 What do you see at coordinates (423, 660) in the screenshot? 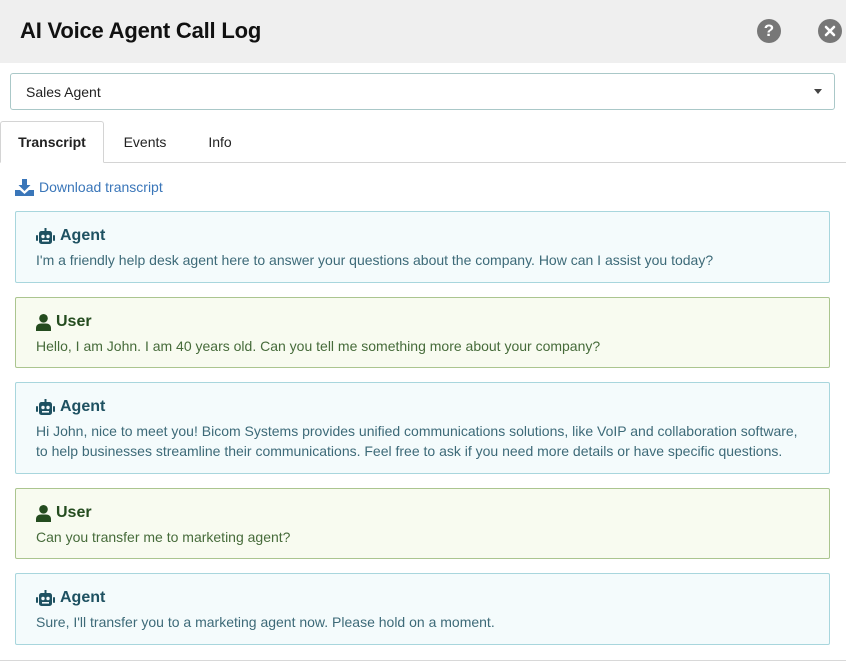
I see `bottom-divider` at bounding box center [423, 660].